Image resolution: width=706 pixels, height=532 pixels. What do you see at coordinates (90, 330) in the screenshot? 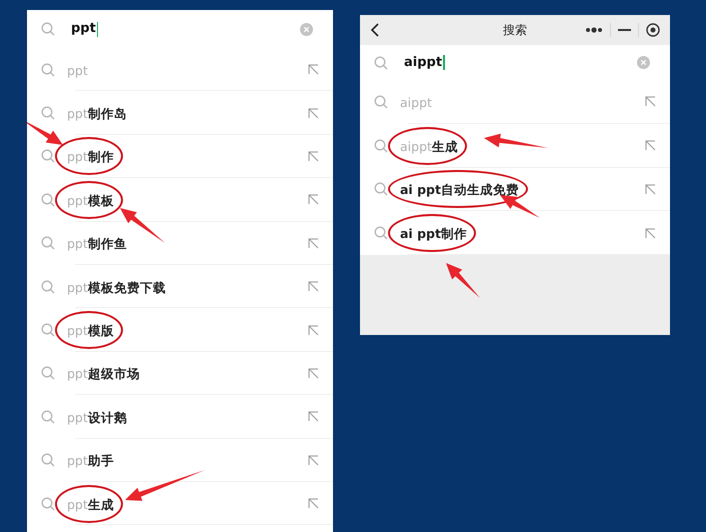
I see `suggestion-text: ppt模版` at bounding box center [90, 330].